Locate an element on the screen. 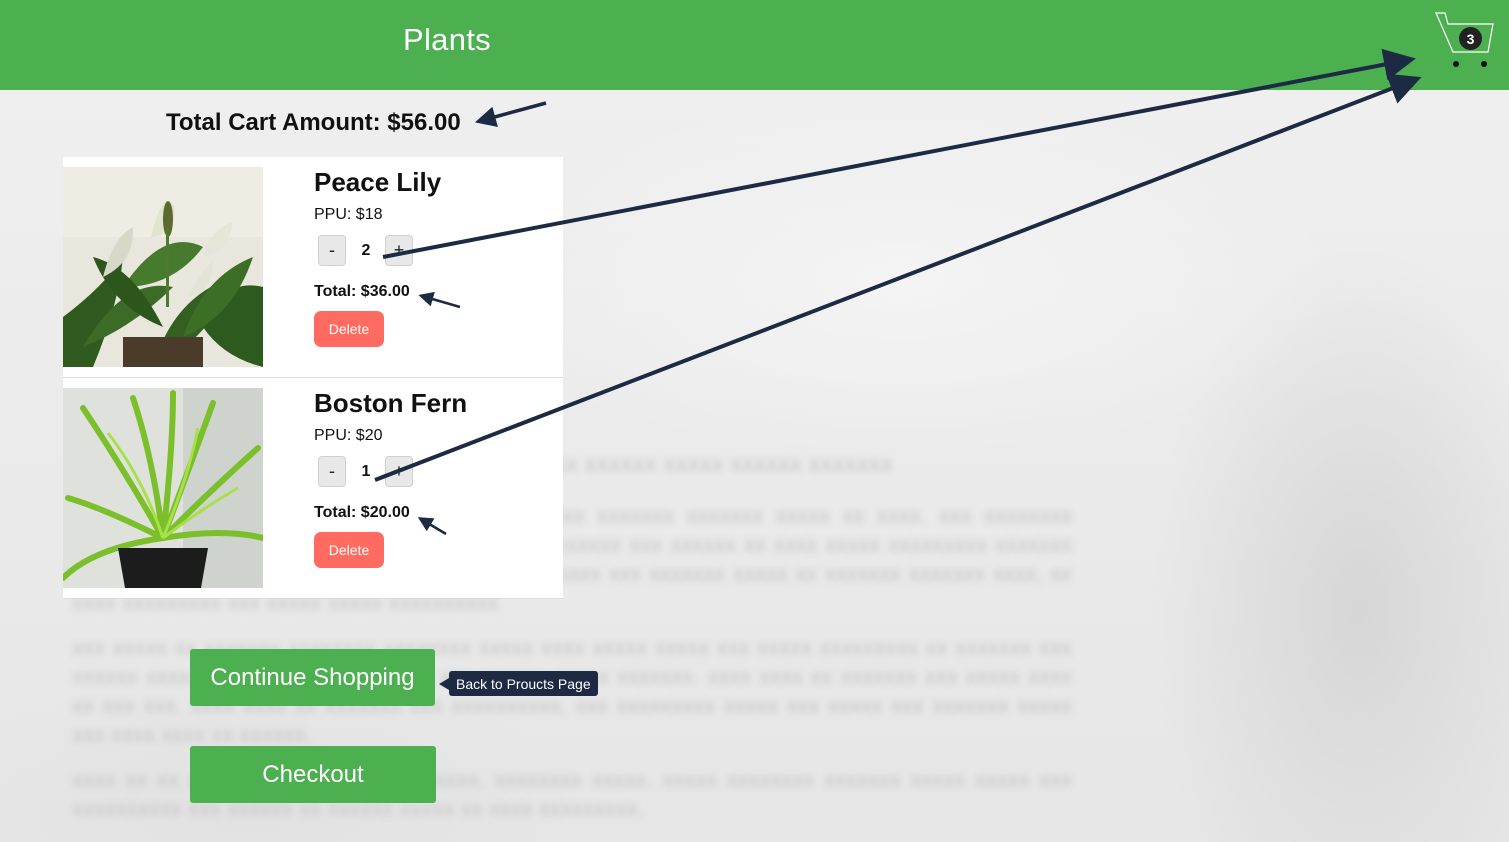 The height and width of the screenshot is (842, 1509). continue-shopping-button: Continue Shopping is located at coordinates (312, 677).